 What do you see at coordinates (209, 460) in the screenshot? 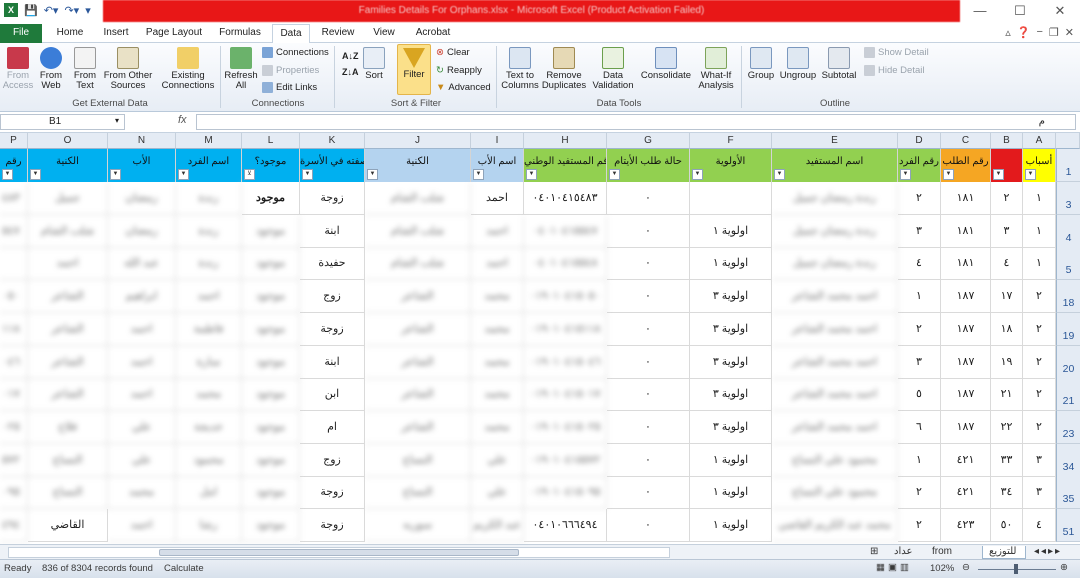
I see `cell-m: محمود` at bounding box center [209, 460].